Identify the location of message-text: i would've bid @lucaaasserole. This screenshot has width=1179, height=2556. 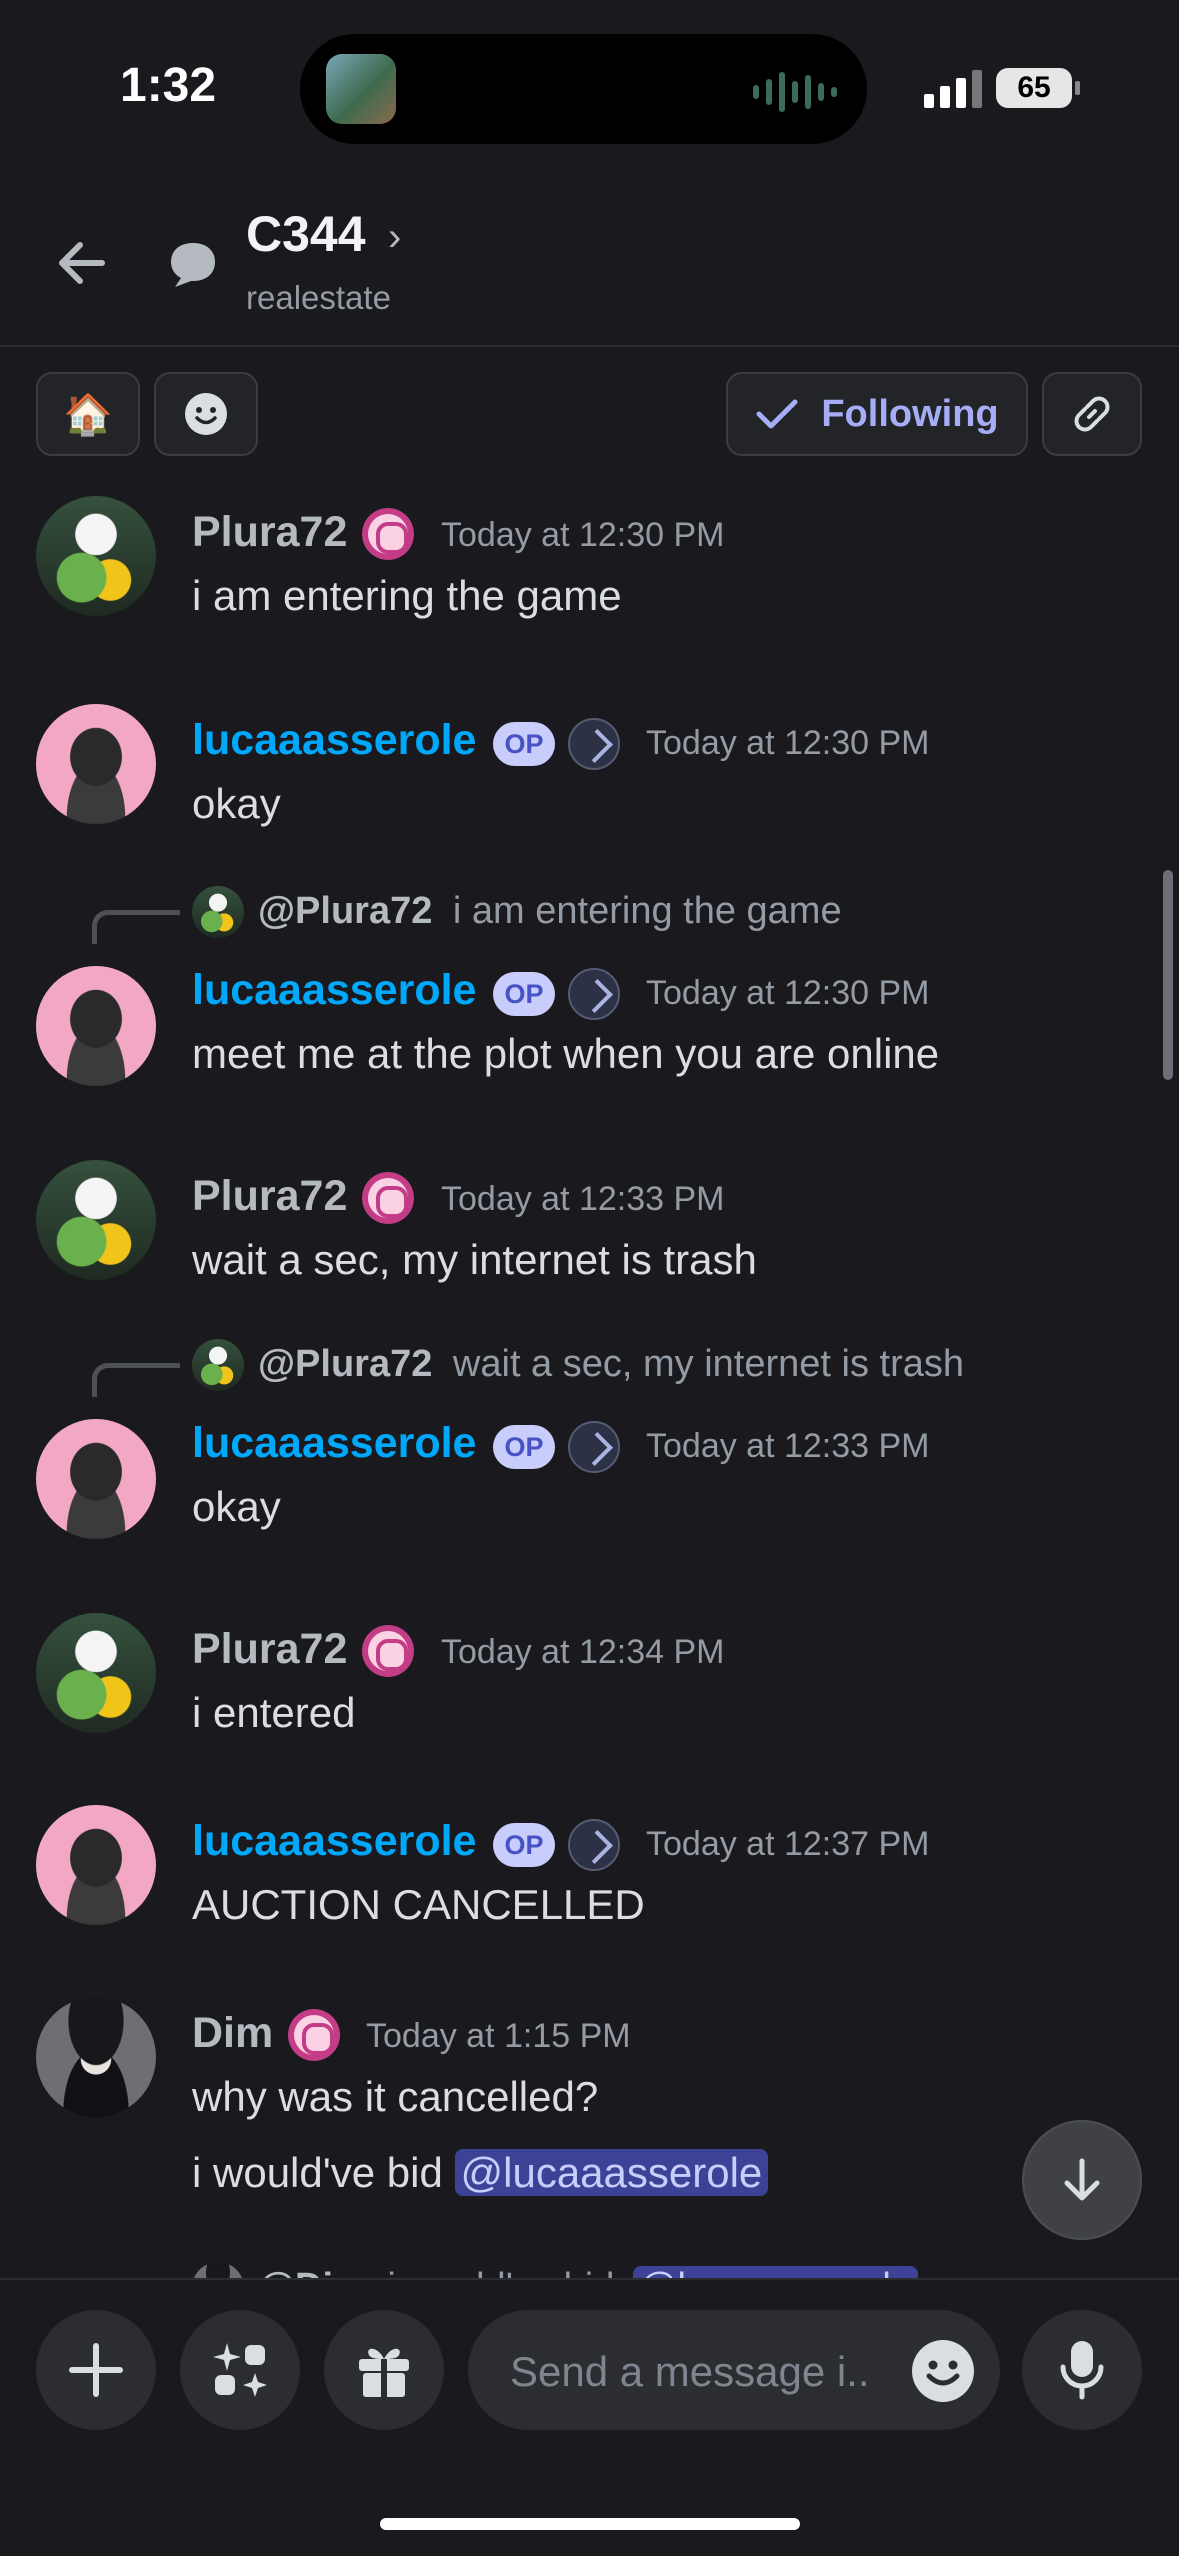
(480, 2173).